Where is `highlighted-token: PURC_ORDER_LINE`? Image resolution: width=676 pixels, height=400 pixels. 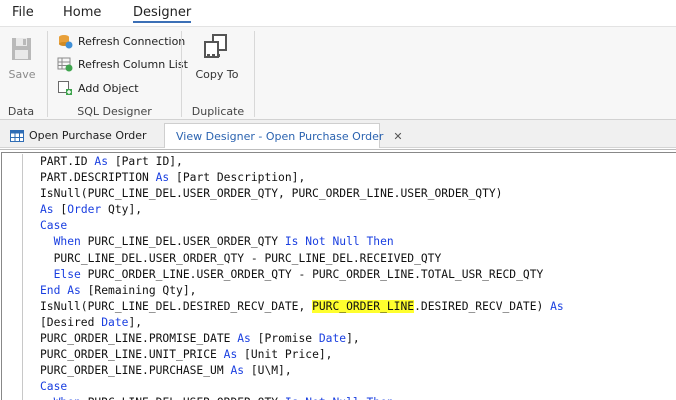
highlighted-token: PURC_ORDER_LINE is located at coordinates (363, 306).